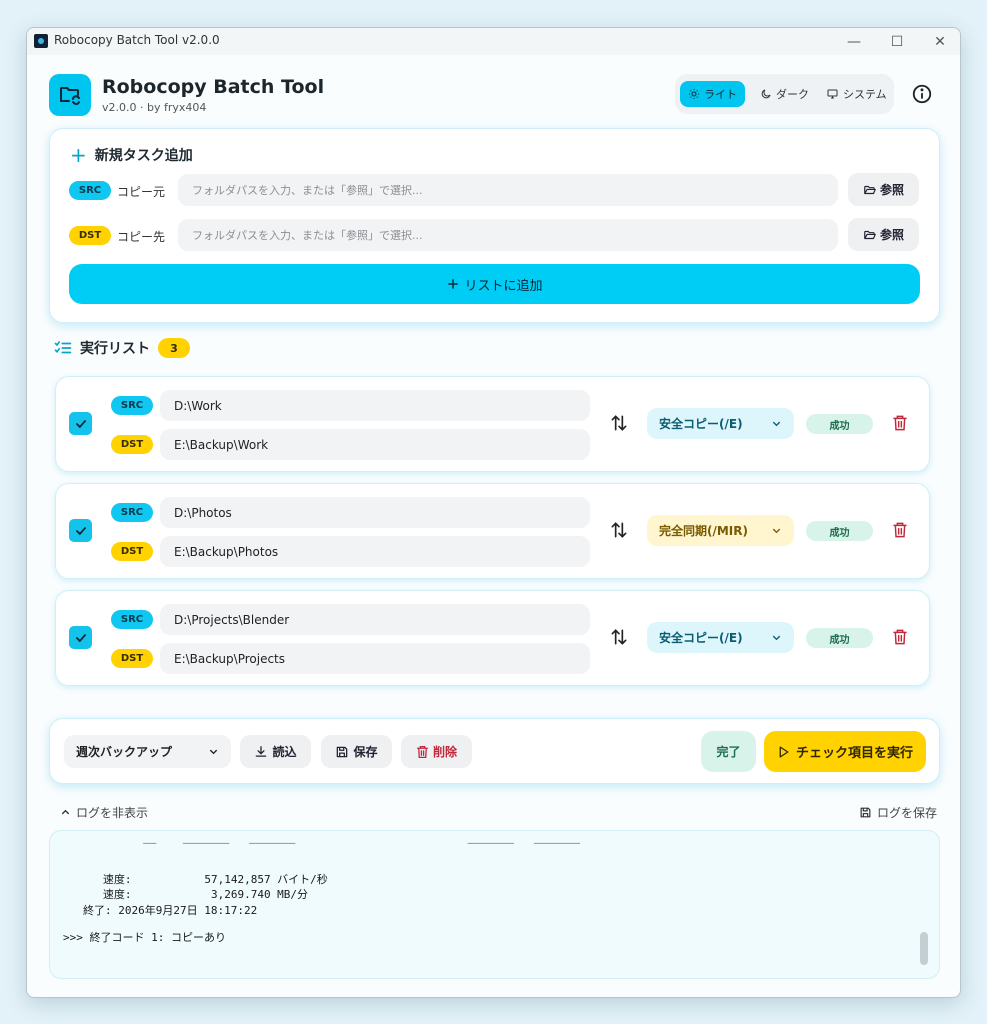 This screenshot has height=1024, width=987. I want to click on task-list-title: 実行リスト, so click(115, 349).